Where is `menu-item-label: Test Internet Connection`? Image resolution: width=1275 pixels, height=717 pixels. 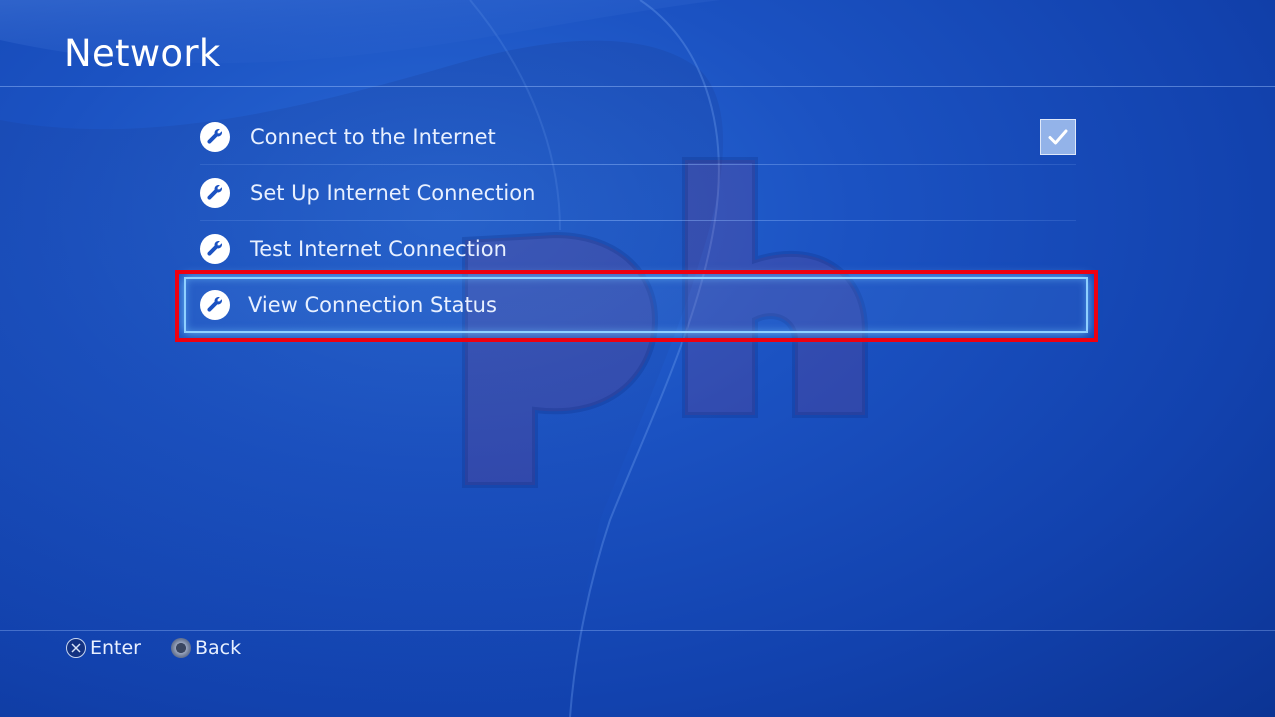 menu-item-label: Test Internet Connection is located at coordinates (378, 249).